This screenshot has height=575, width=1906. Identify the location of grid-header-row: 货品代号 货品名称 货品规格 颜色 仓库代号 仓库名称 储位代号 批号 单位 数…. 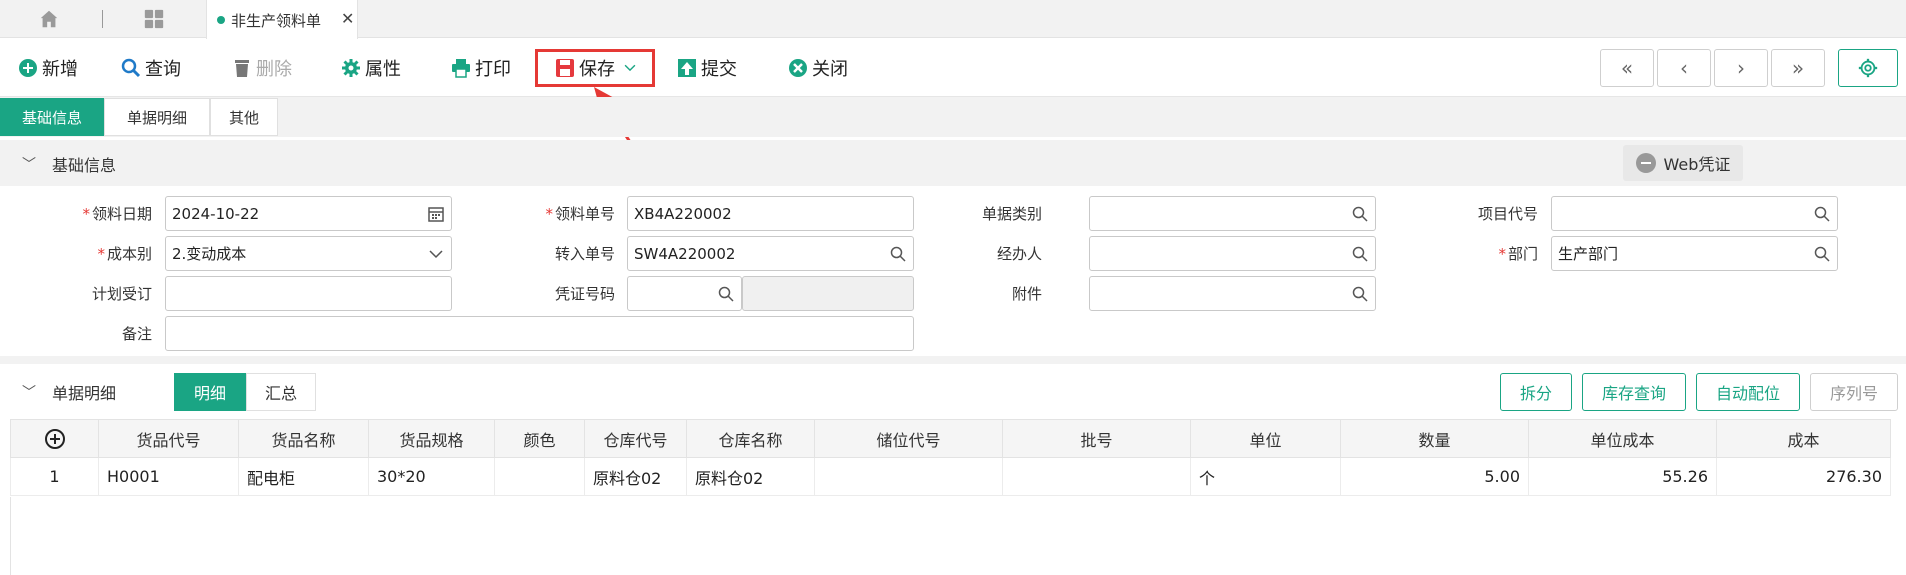
(950, 438).